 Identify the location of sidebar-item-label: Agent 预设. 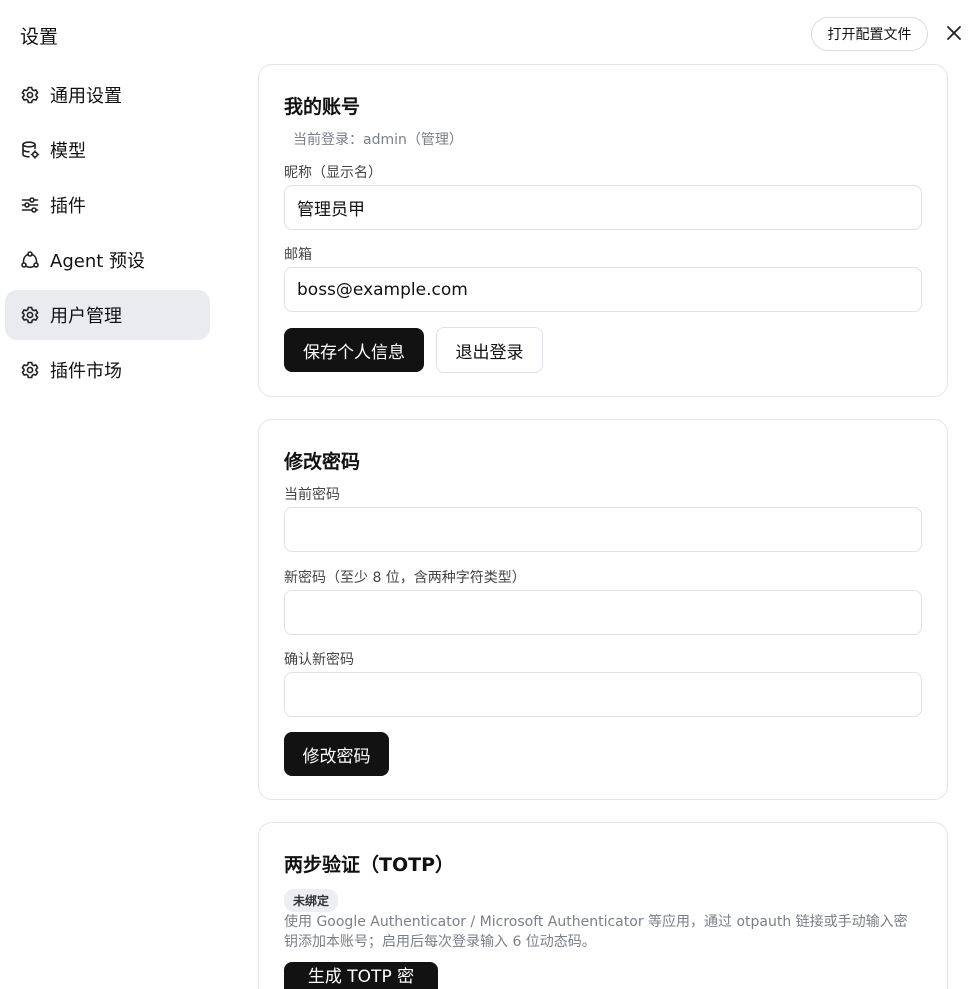
(98, 261).